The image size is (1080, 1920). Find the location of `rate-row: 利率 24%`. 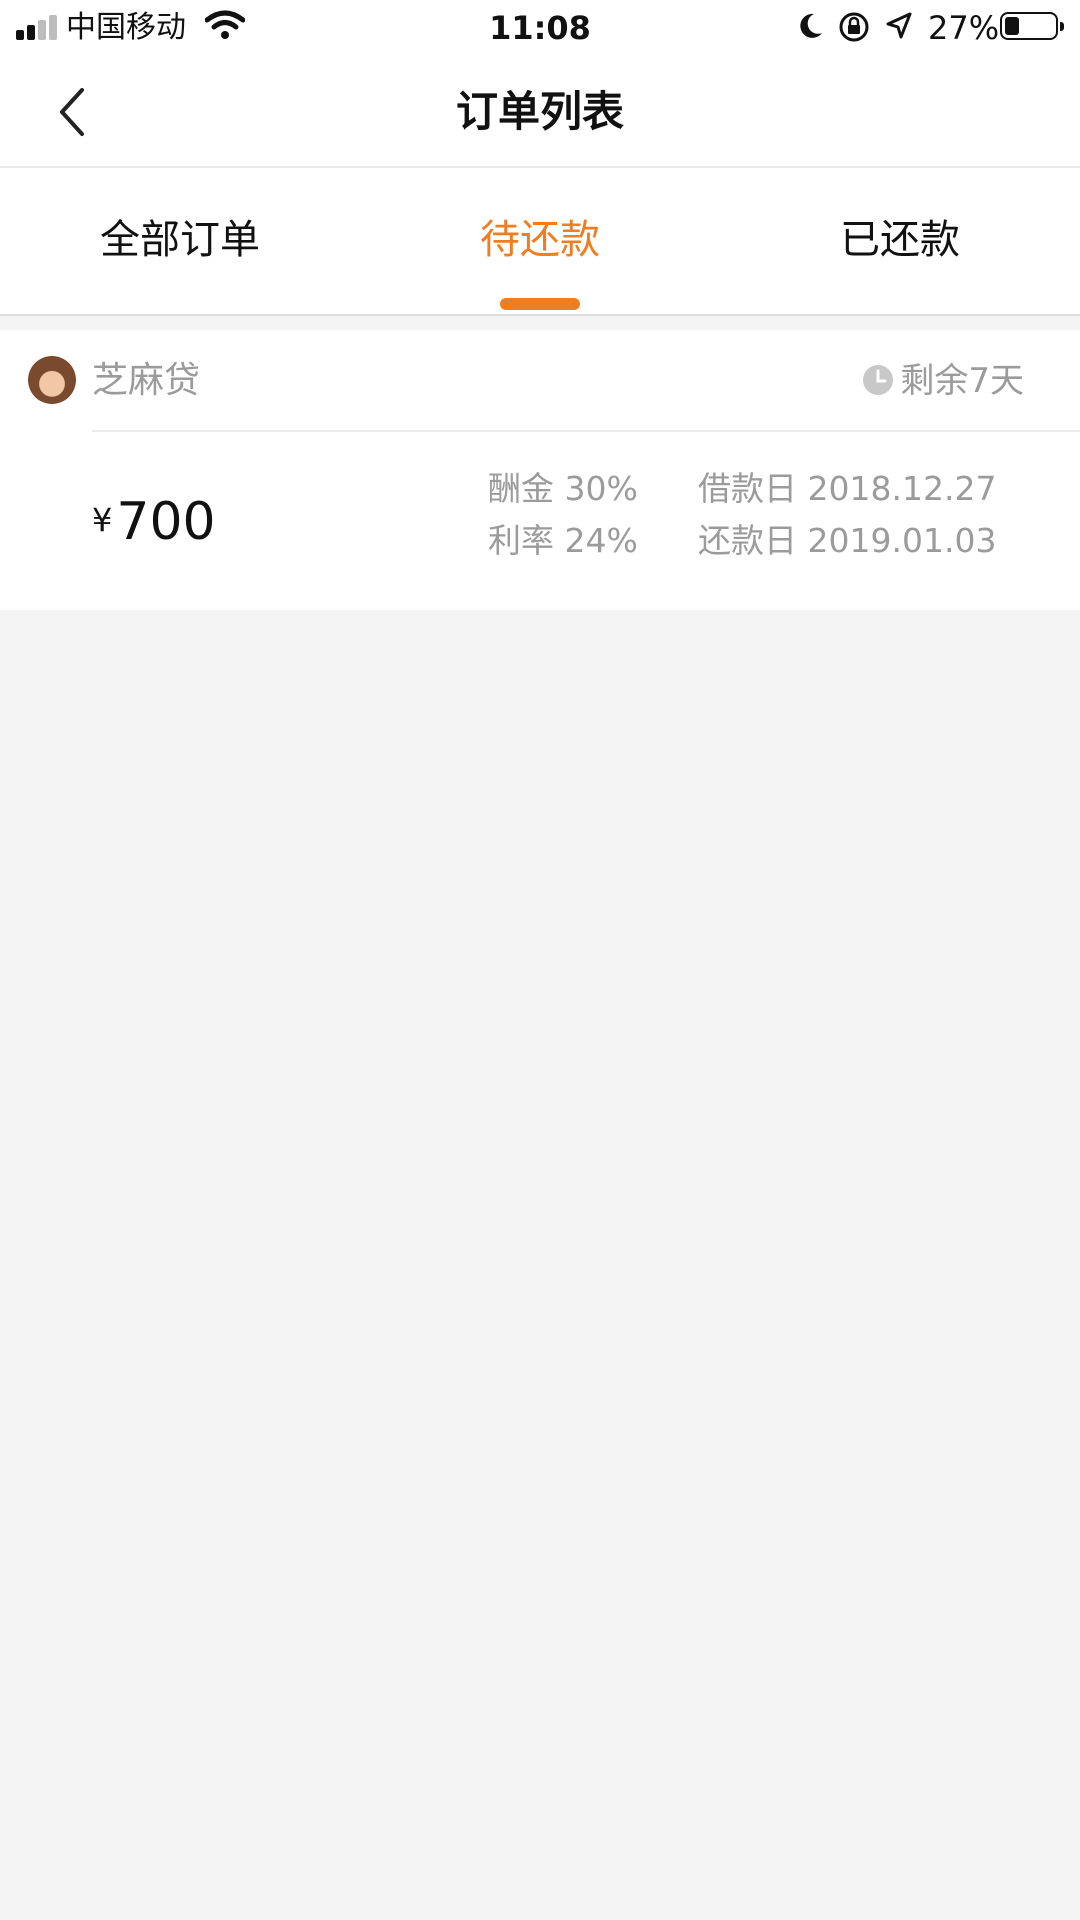

rate-row: 利率 24% is located at coordinates (563, 541).